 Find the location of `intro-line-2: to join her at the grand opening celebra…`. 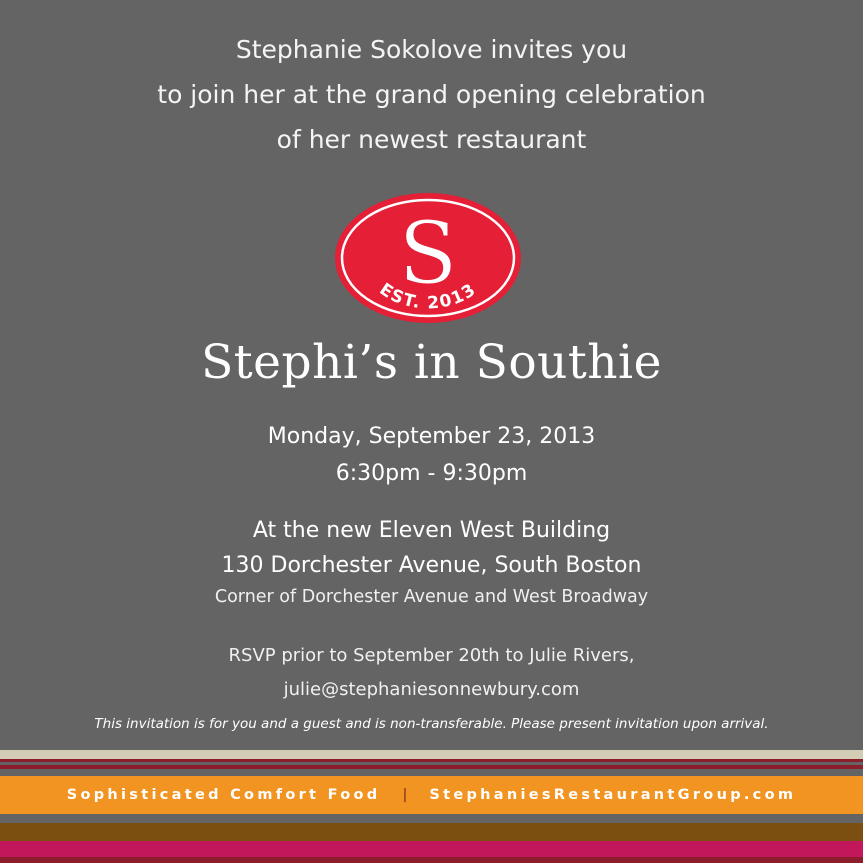

intro-line-2: to join her at the grand opening celebra… is located at coordinates (431, 94).